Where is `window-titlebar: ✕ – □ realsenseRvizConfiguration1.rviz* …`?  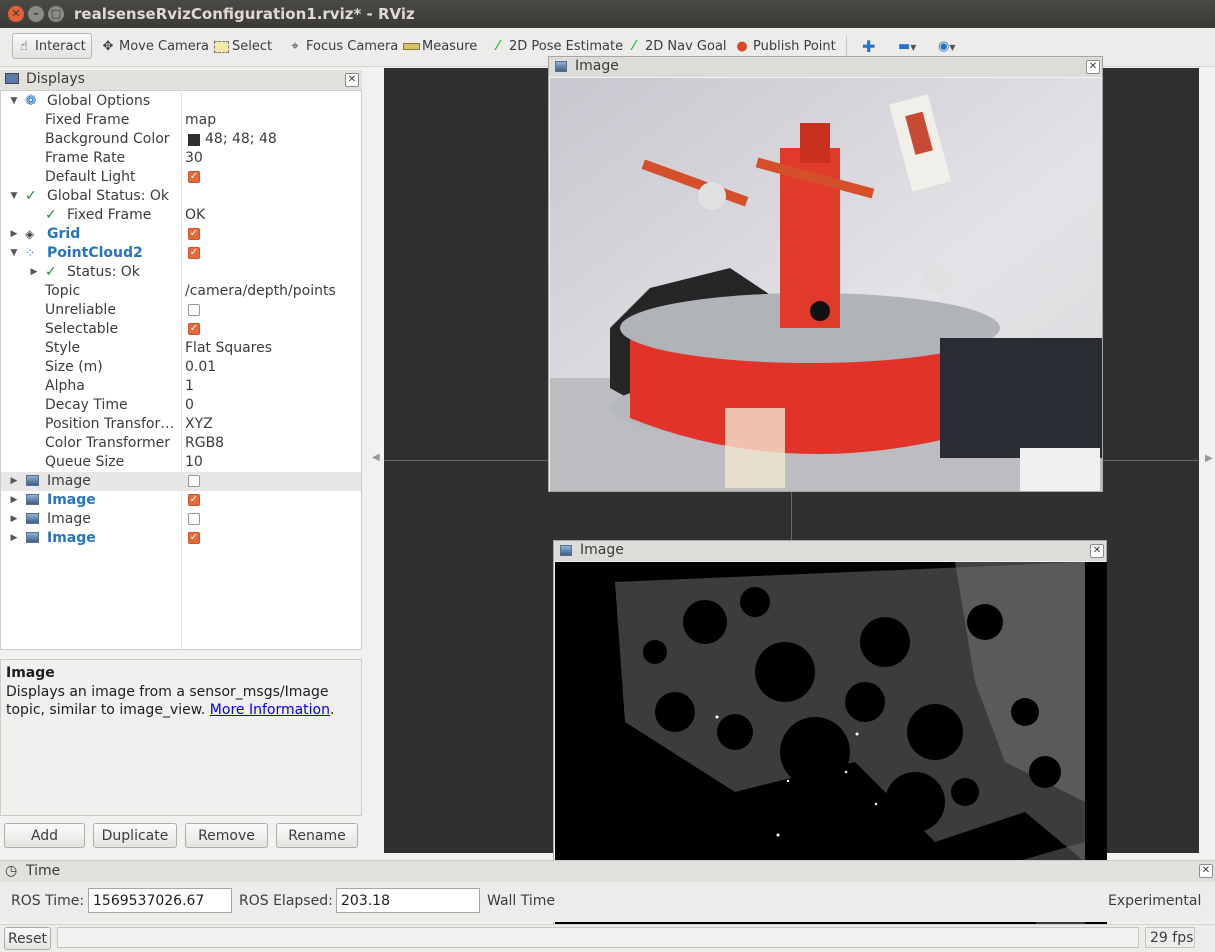
window-titlebar: ✕ – □ realsenseRvizConfiguration1.rviz* … is located at coordinates (607, 14).